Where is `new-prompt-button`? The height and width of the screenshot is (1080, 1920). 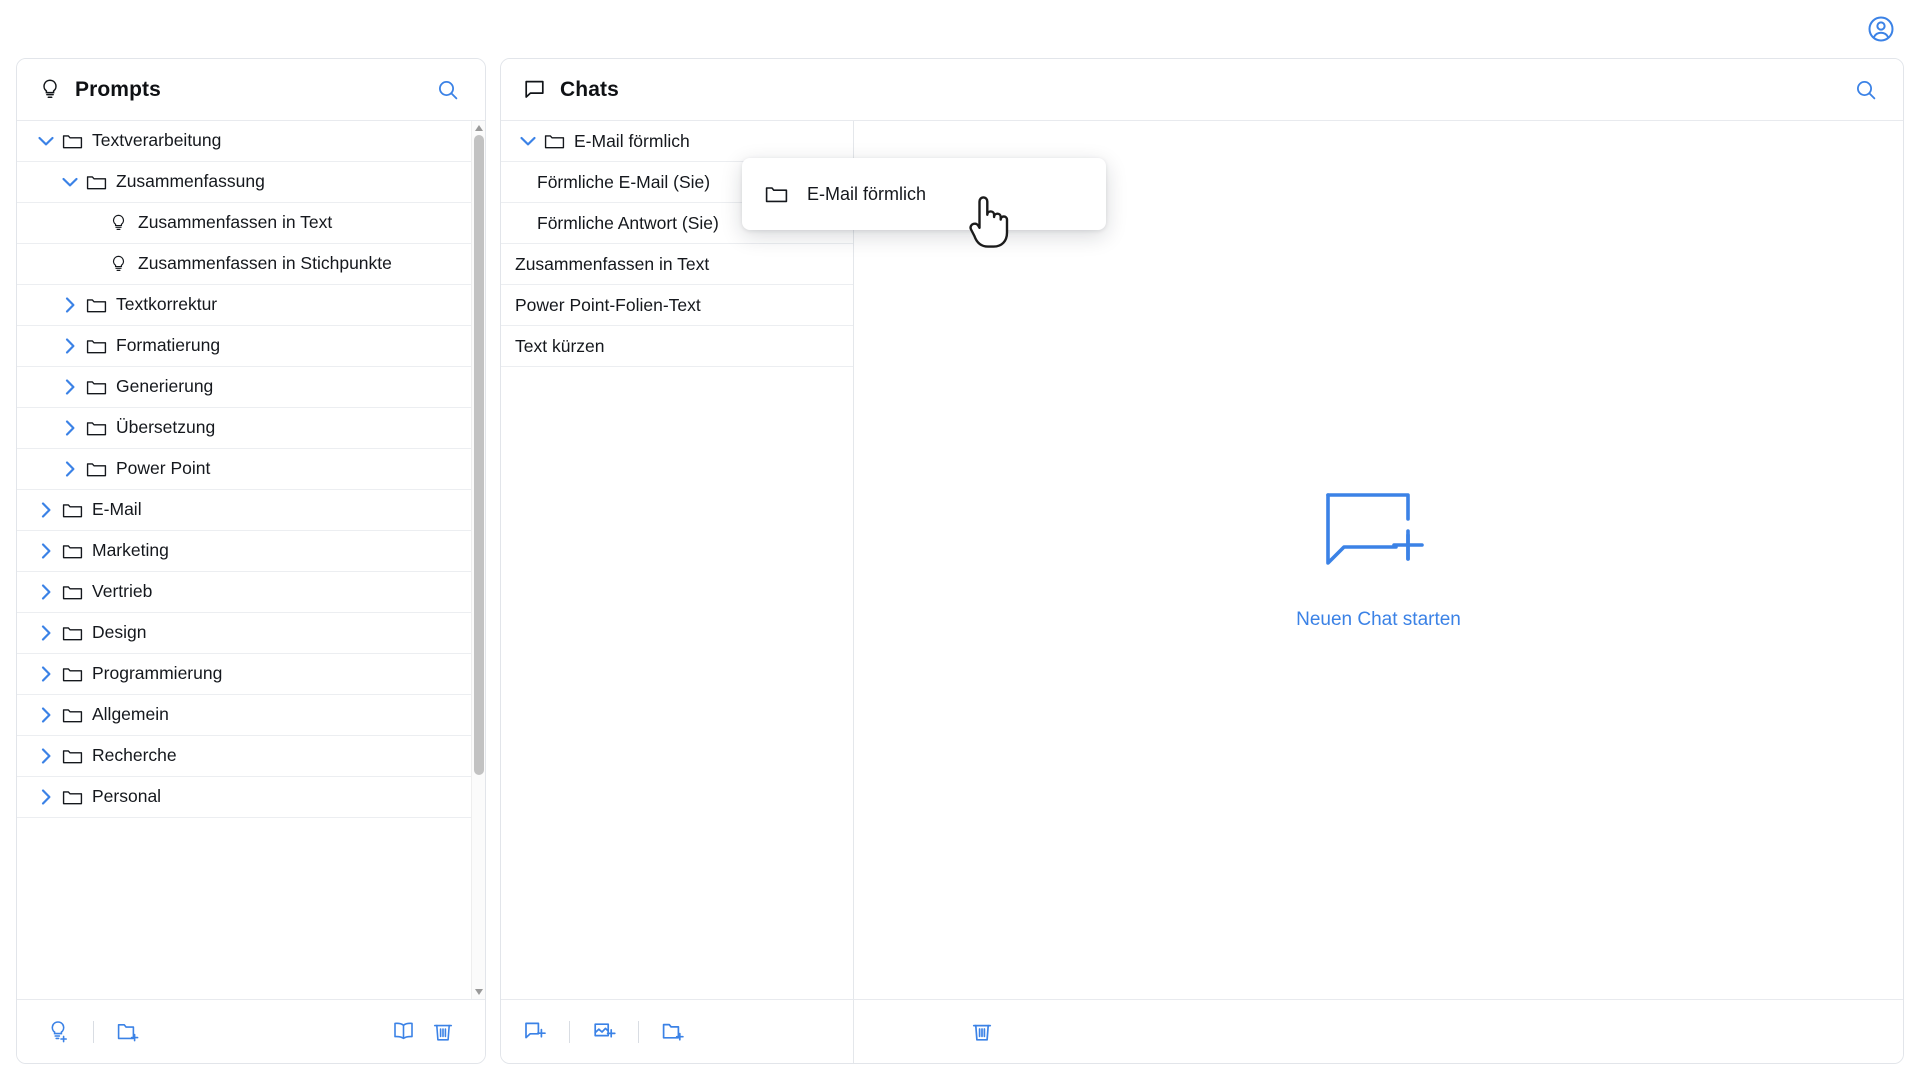 new-prompt-button is located at coordinates (59, 1032).